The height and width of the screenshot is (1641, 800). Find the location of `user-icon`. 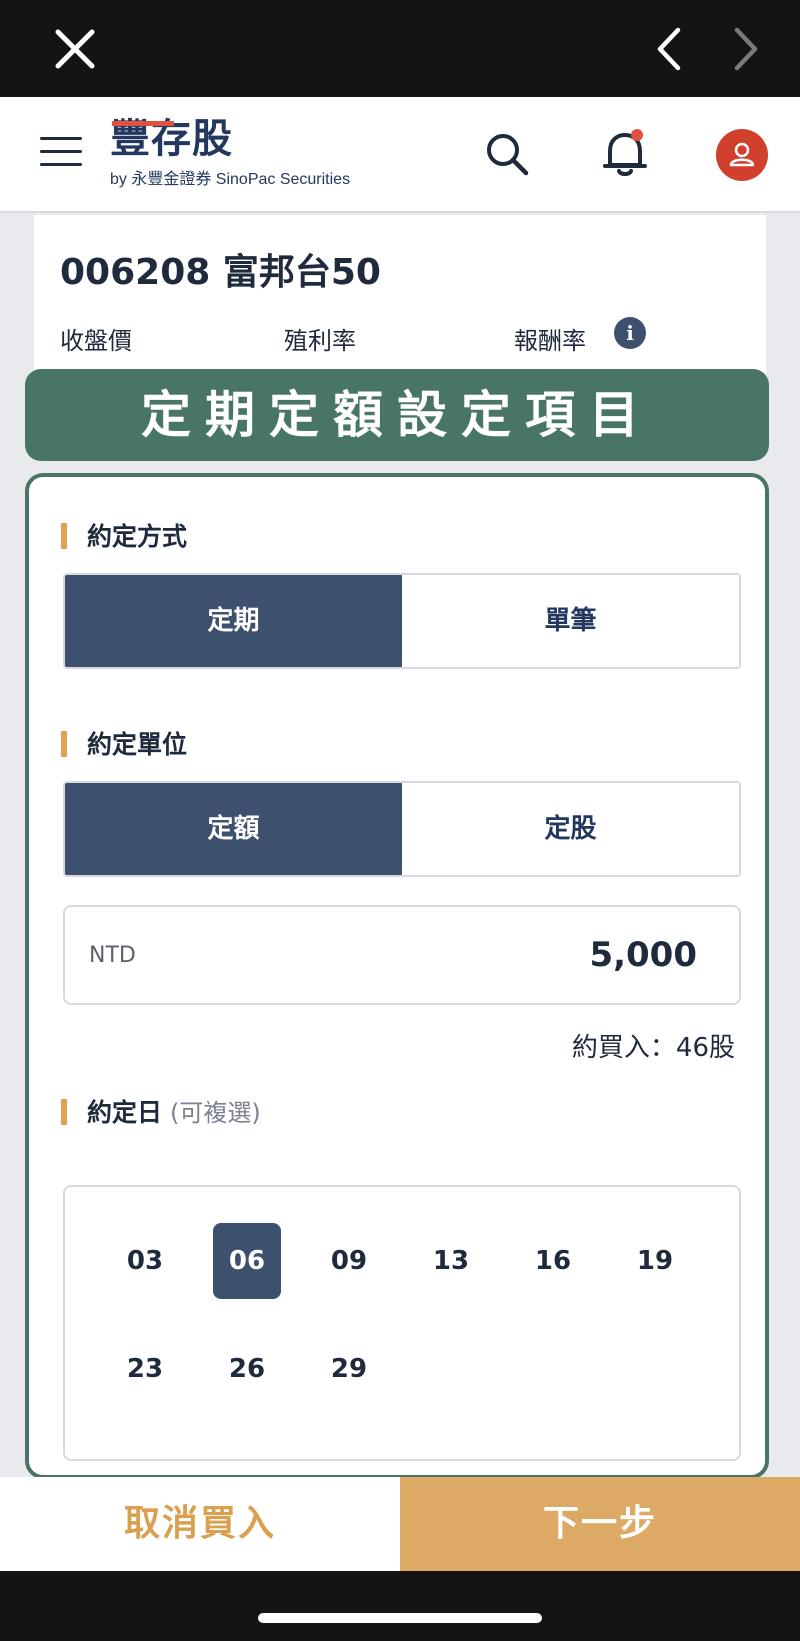

user-icon is located at coordinates (742, 154).